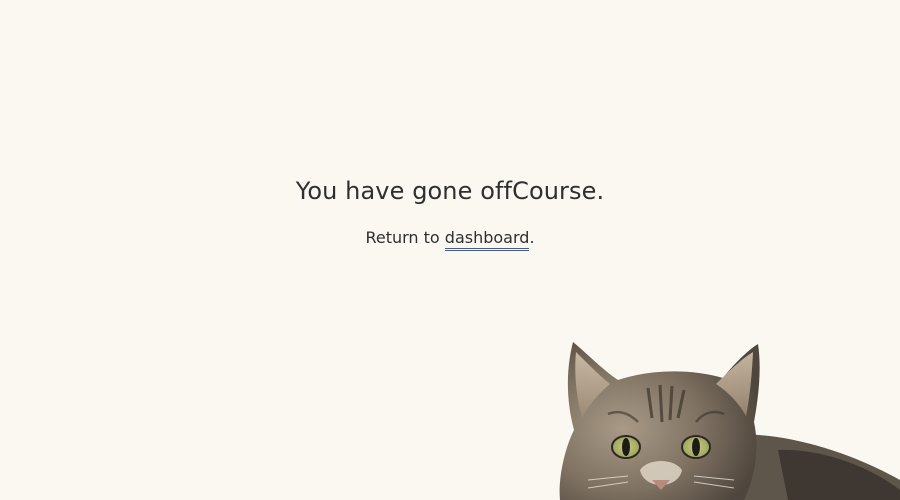 The image size is (900, 500). Describe the element at coordinates (729, 421) in the screenshot. I see `cat-peeking-image` at that location.